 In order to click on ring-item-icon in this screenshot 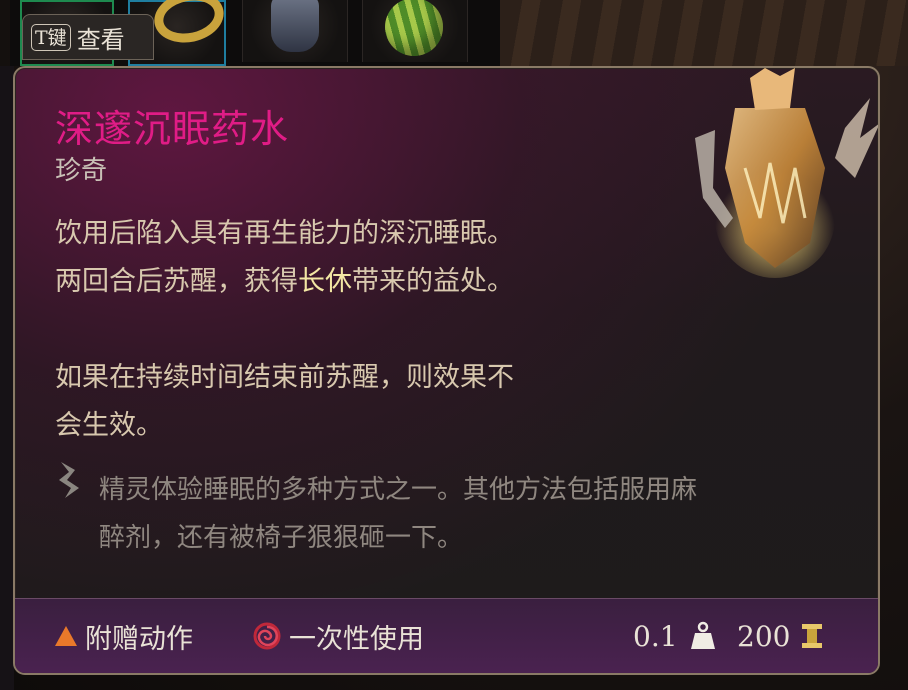, I will do `click(189, 24)`.